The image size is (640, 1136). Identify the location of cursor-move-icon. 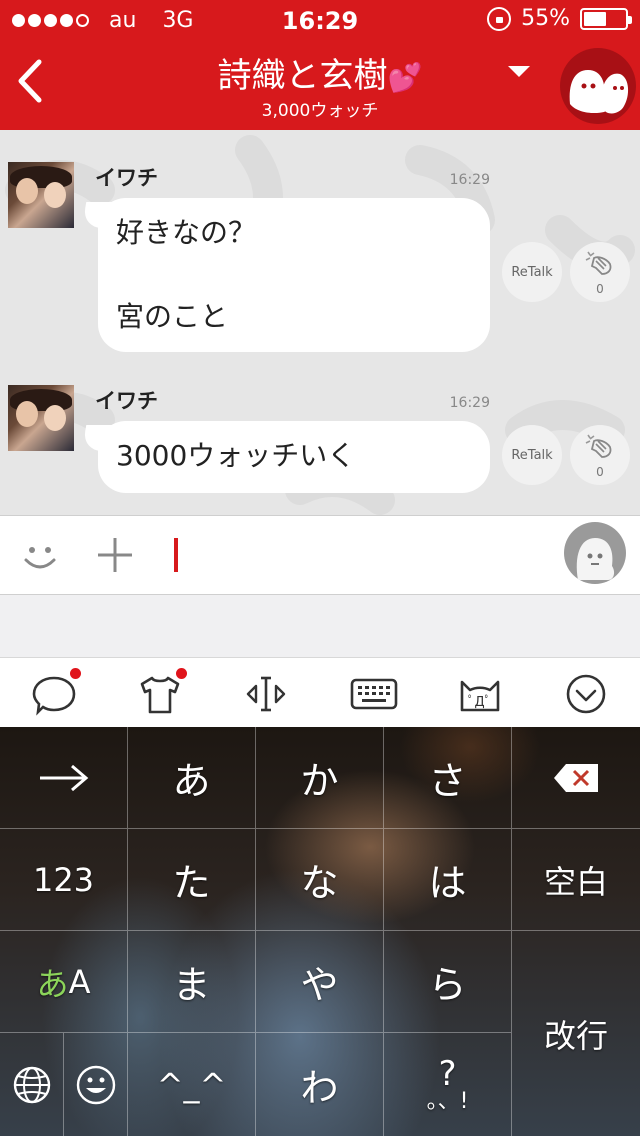
(266, 694).